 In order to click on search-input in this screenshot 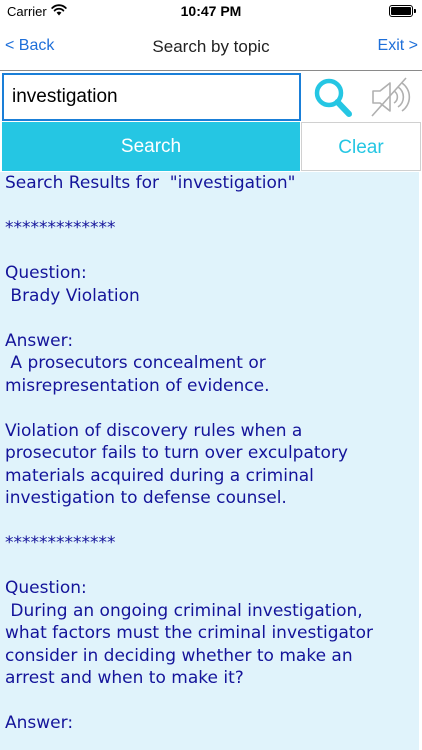, I will do `click(151, 97)`.